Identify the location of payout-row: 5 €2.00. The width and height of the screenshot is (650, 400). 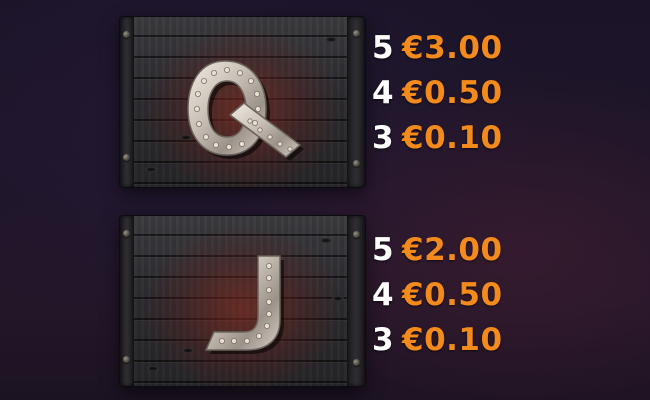
(482, 252).